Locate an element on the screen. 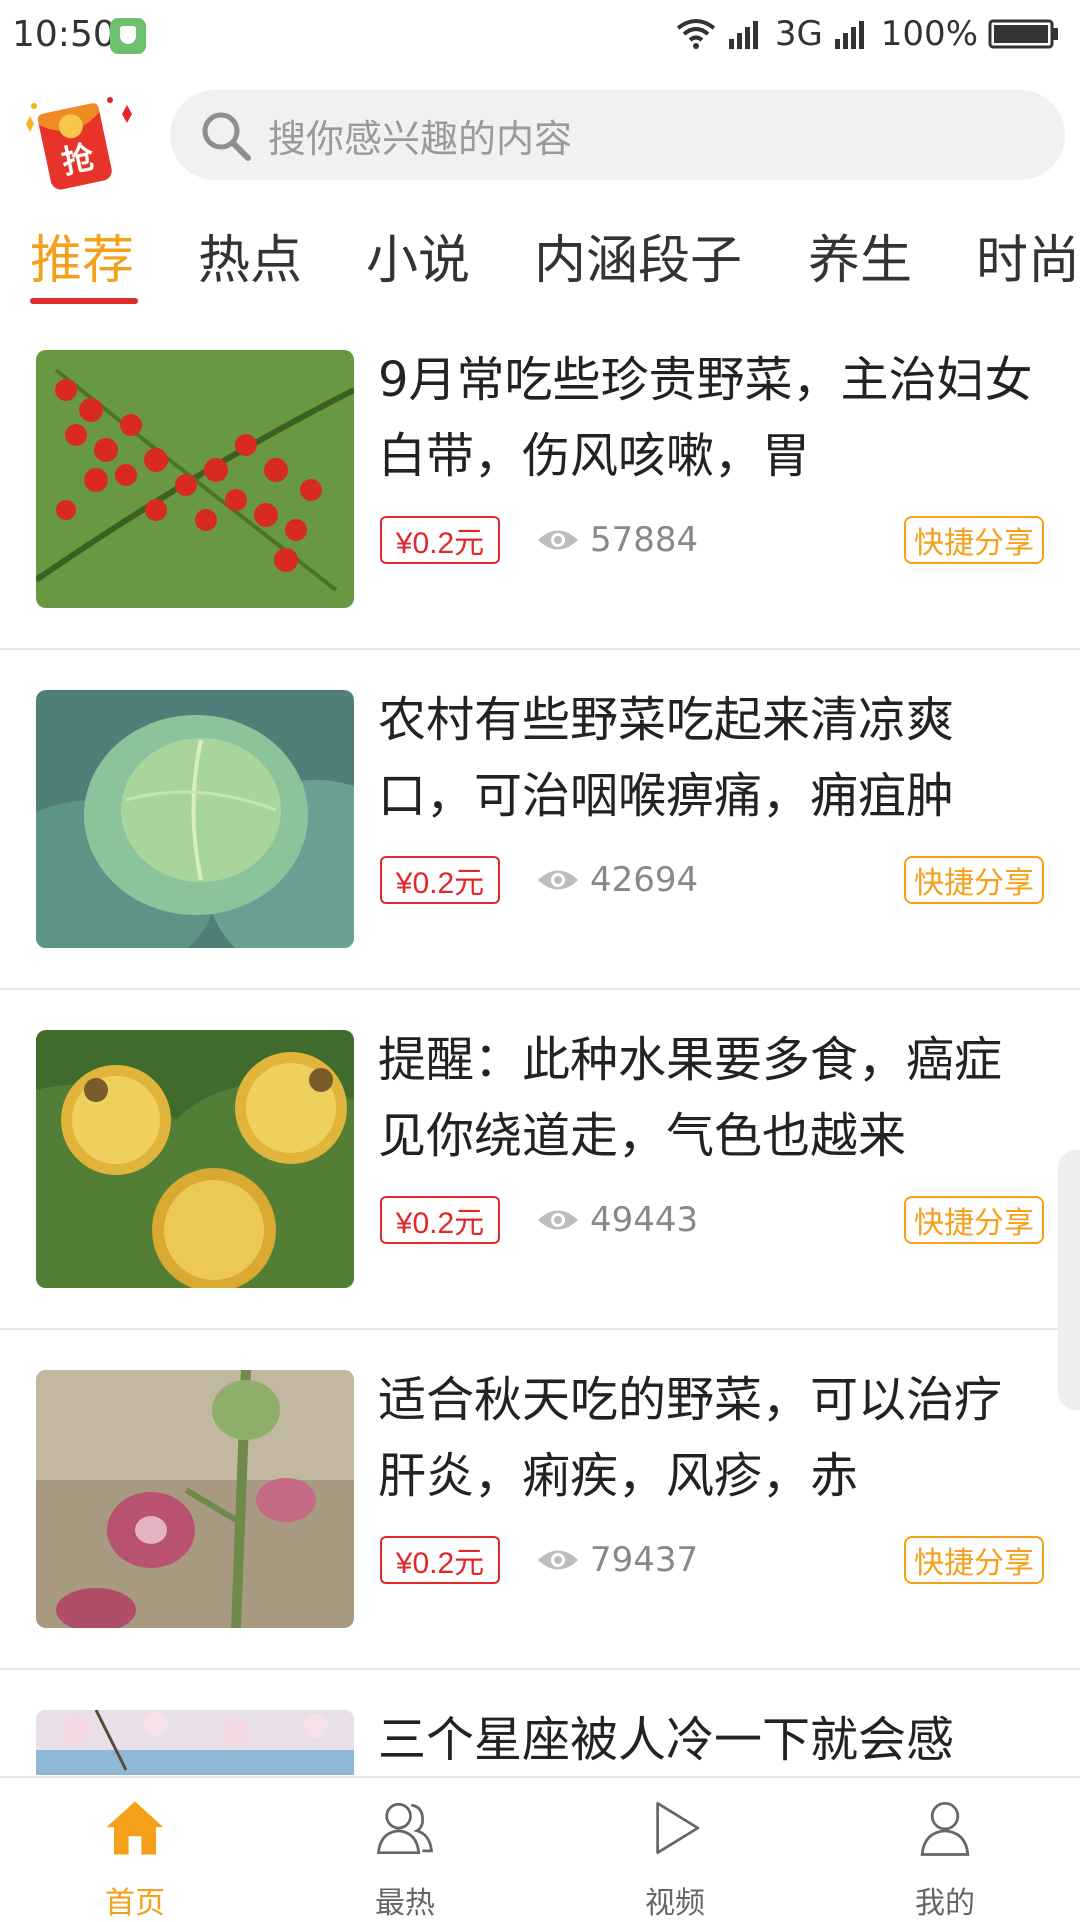 Image resolution: width=1080 pixels, height=1922 pixels. user-icon is located at coordinates (945, 1828).